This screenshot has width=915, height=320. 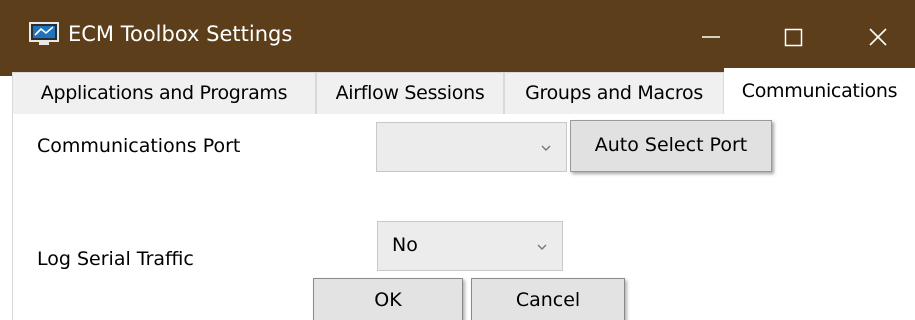 What do you see at coordinates (470, 246) in the screenshot?
I see `log-serial-traffic-dropdown: No` at bounding box center [470, 246].